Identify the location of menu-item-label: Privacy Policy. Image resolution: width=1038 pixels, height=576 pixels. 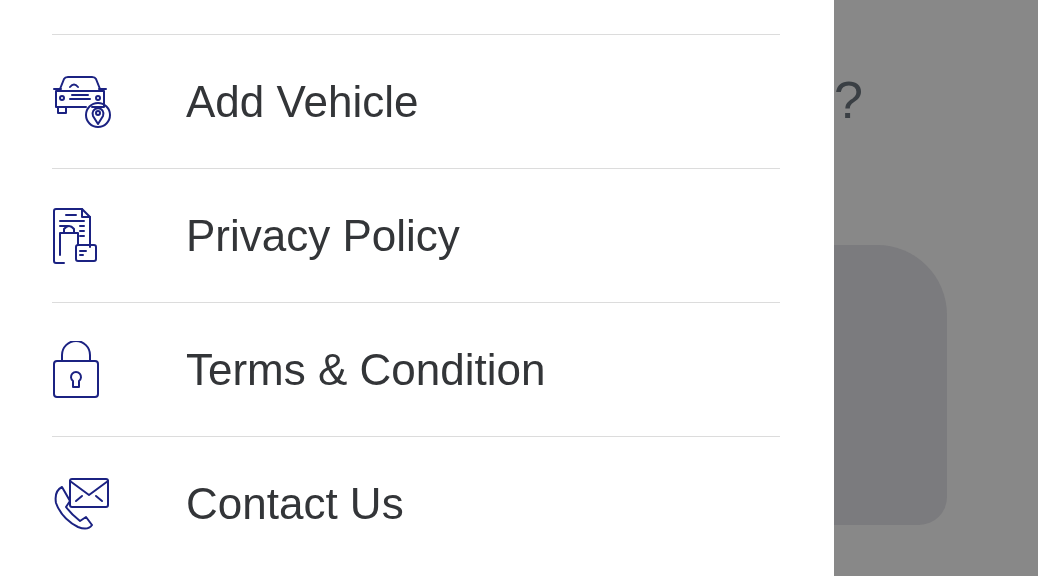
(323, 235).